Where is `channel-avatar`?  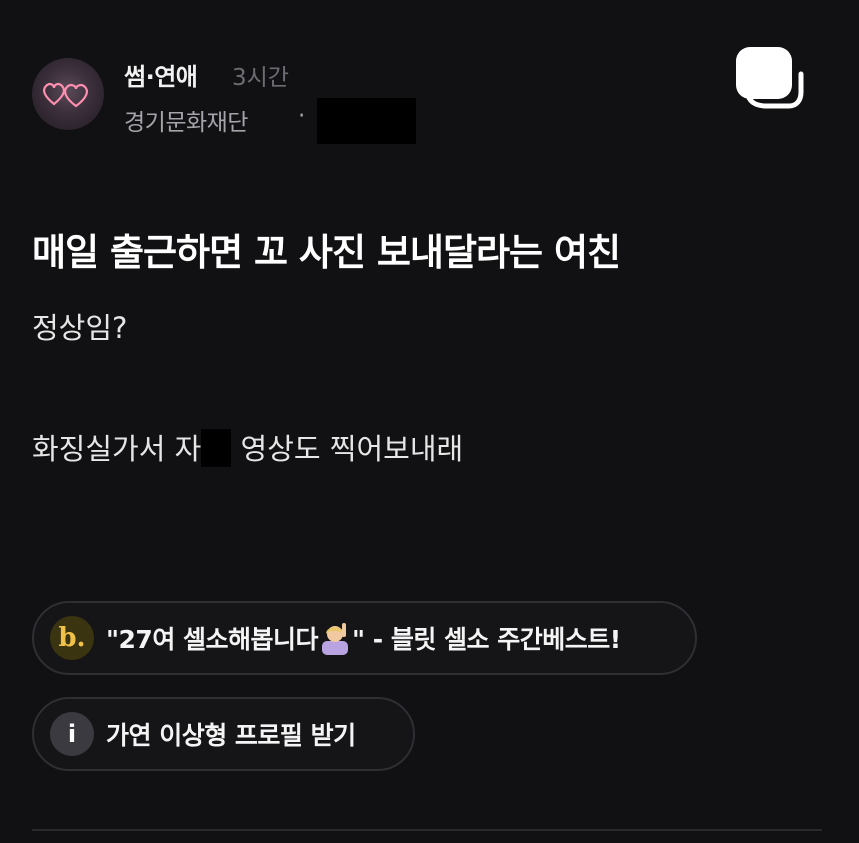 channel-avatar is located at coordinates (68, 94).